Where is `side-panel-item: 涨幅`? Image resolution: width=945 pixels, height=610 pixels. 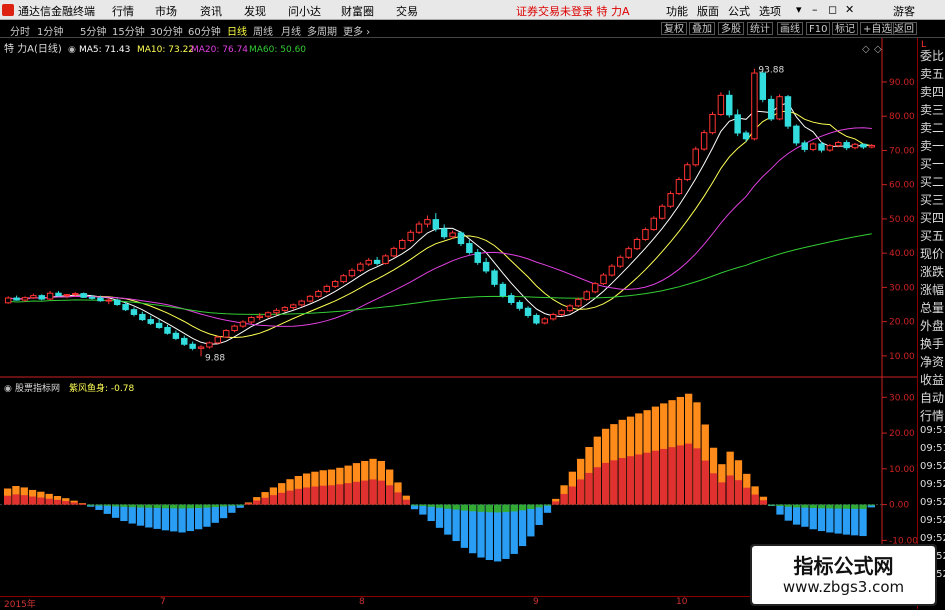 side-panel-item: 涨幅 is located at coordinates (932, 289).